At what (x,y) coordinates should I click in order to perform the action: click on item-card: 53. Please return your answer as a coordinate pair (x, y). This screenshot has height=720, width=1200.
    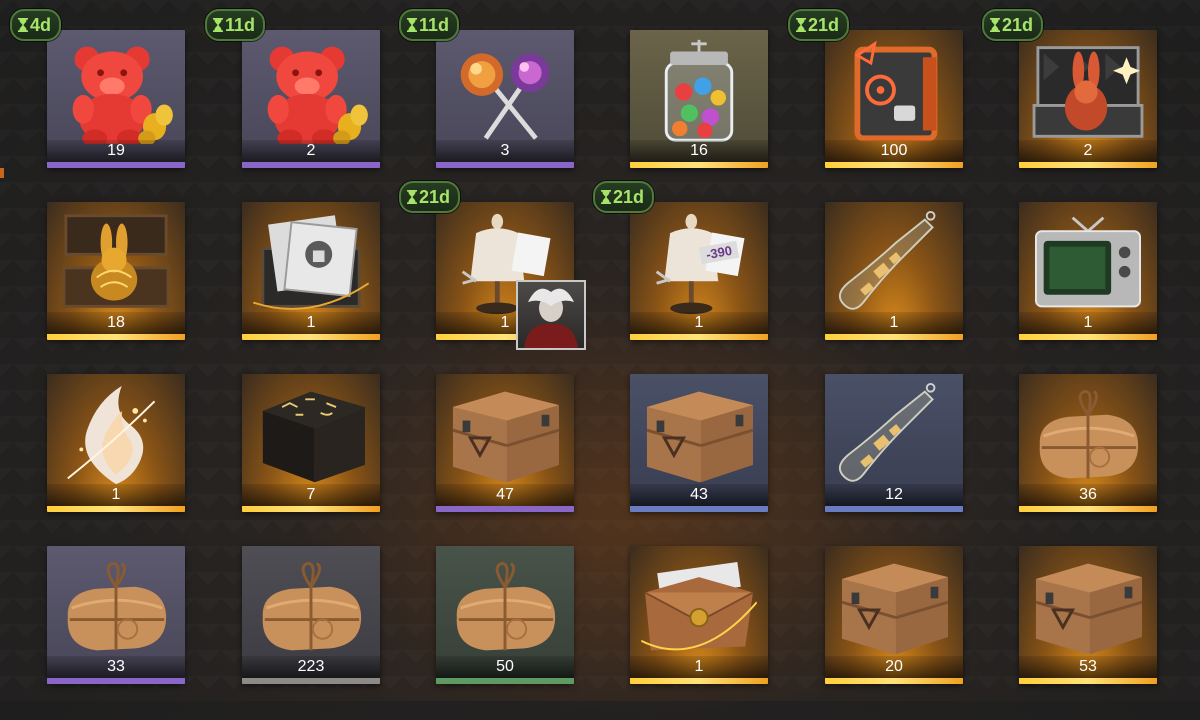
    Looking at the image, I should click on (1088, 615).